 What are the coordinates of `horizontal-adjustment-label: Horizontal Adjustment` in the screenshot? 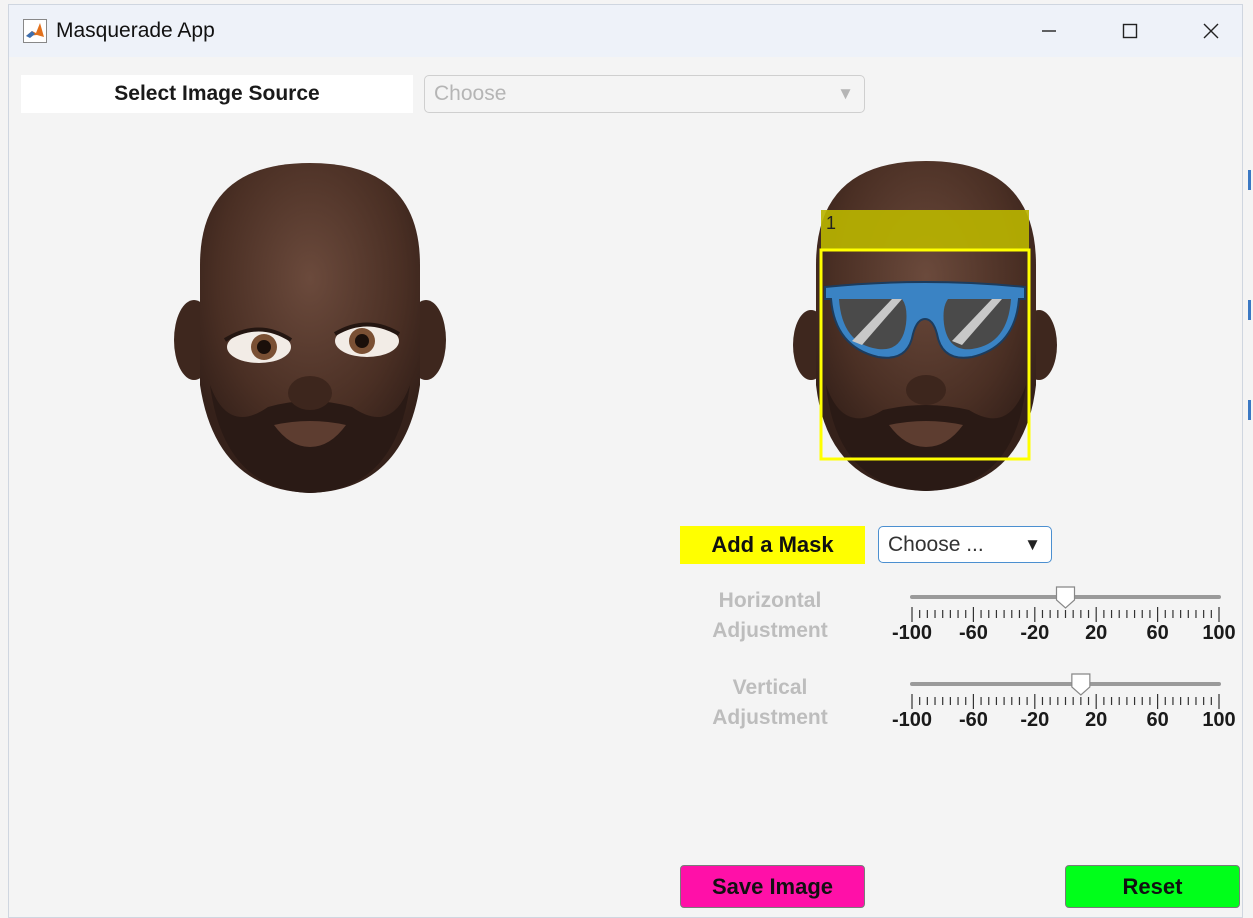 It's located at (770, 616).